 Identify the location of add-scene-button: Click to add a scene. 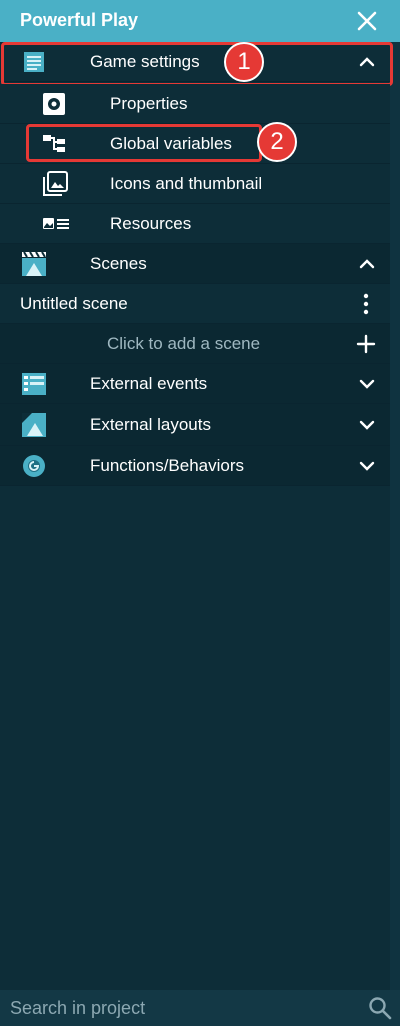
(195, 344).